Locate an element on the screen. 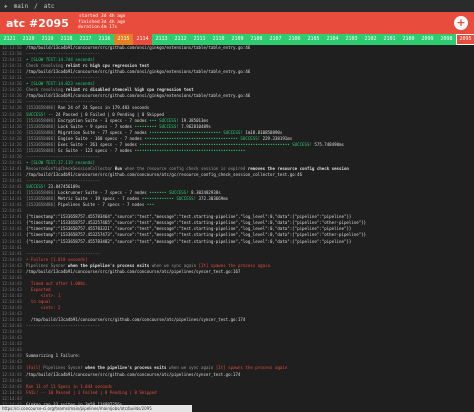  build-tab-2100: 2100 is located at coordinates (408, 39).